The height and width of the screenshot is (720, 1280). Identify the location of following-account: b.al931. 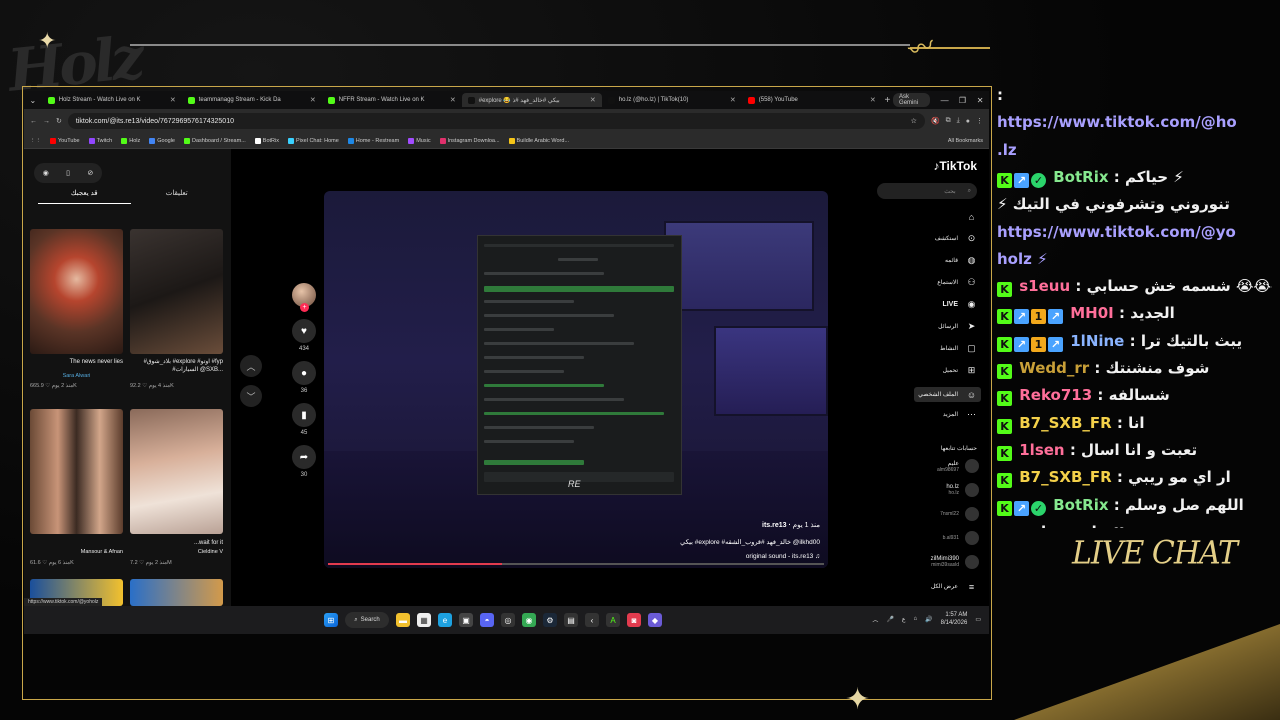
(961, 538).